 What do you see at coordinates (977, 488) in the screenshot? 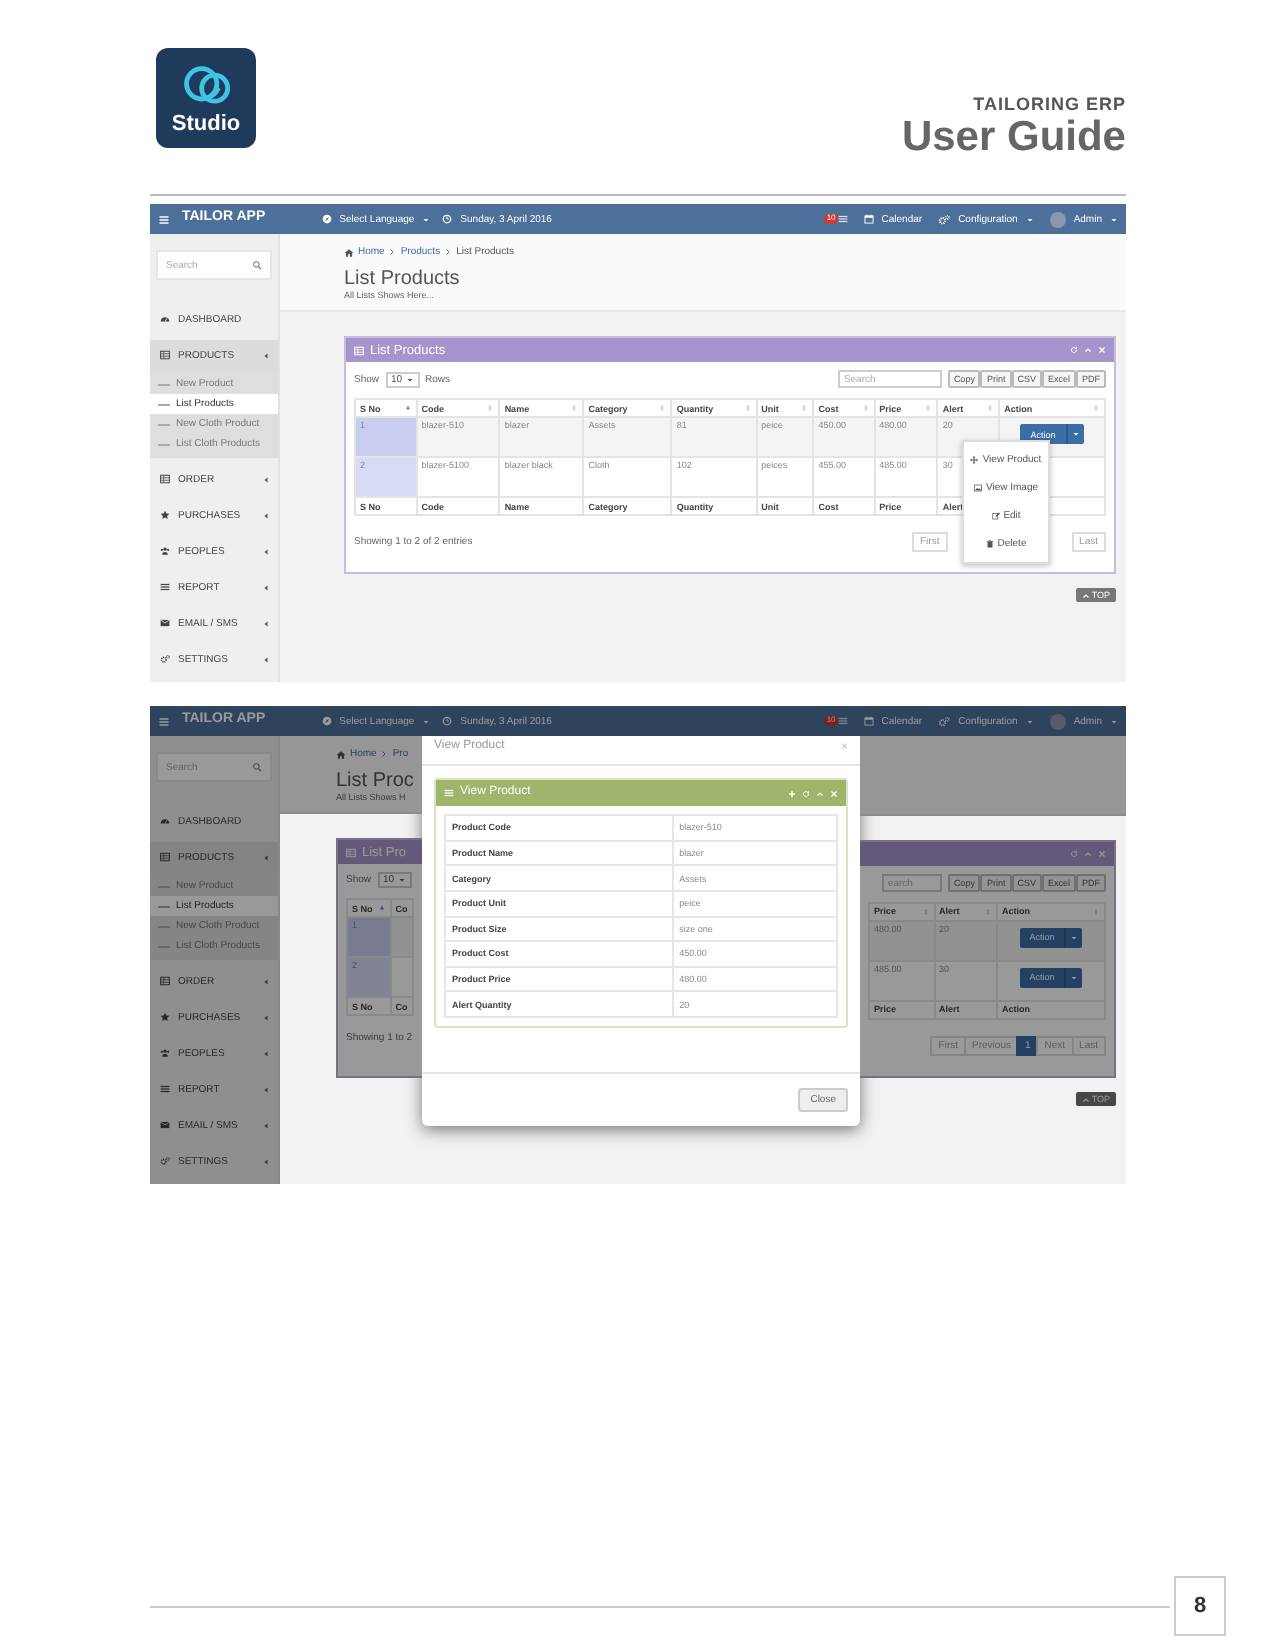
I see `image-icon` at bounding box center [977, 488].